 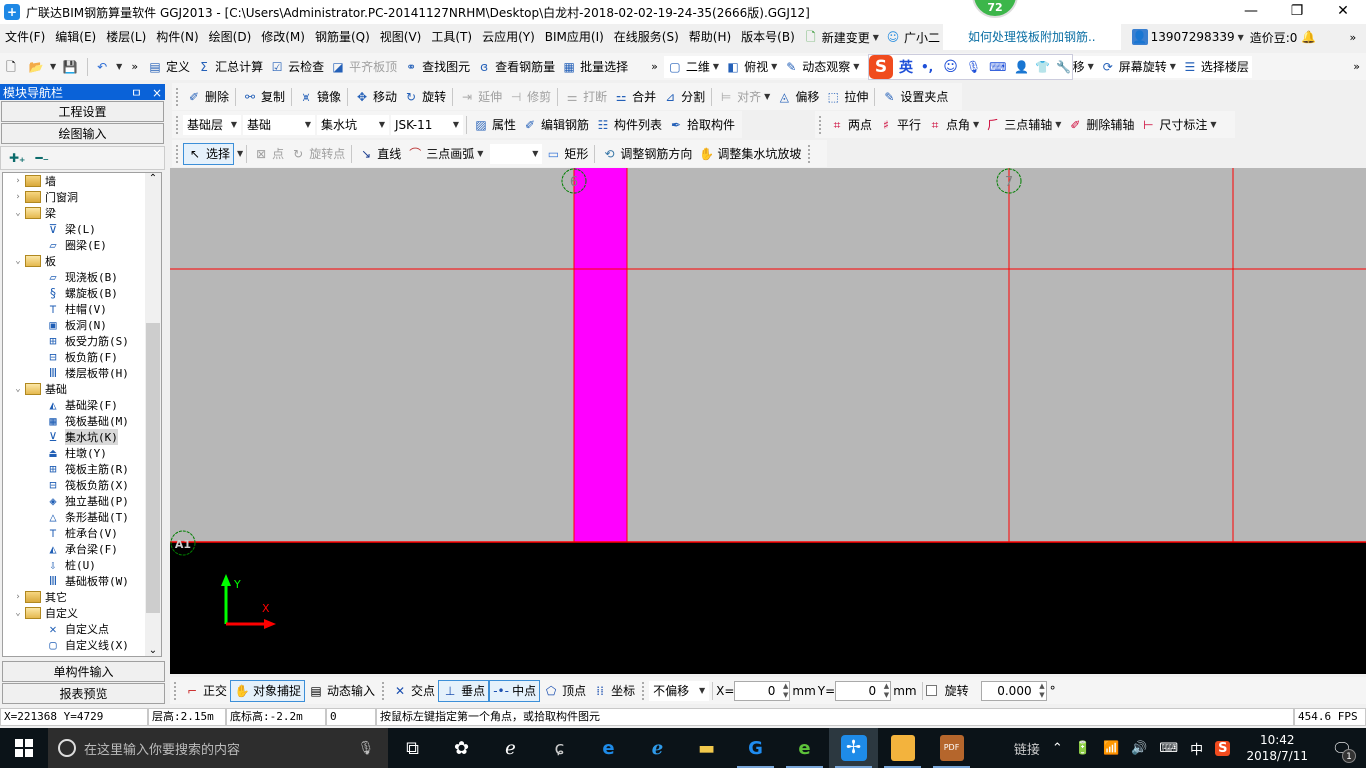 What do you see at coordinates (82, 469) in the screenshot?
I see `tree-item: ⊞ 筏板主筋(R)` at bounding box center [82, 469].